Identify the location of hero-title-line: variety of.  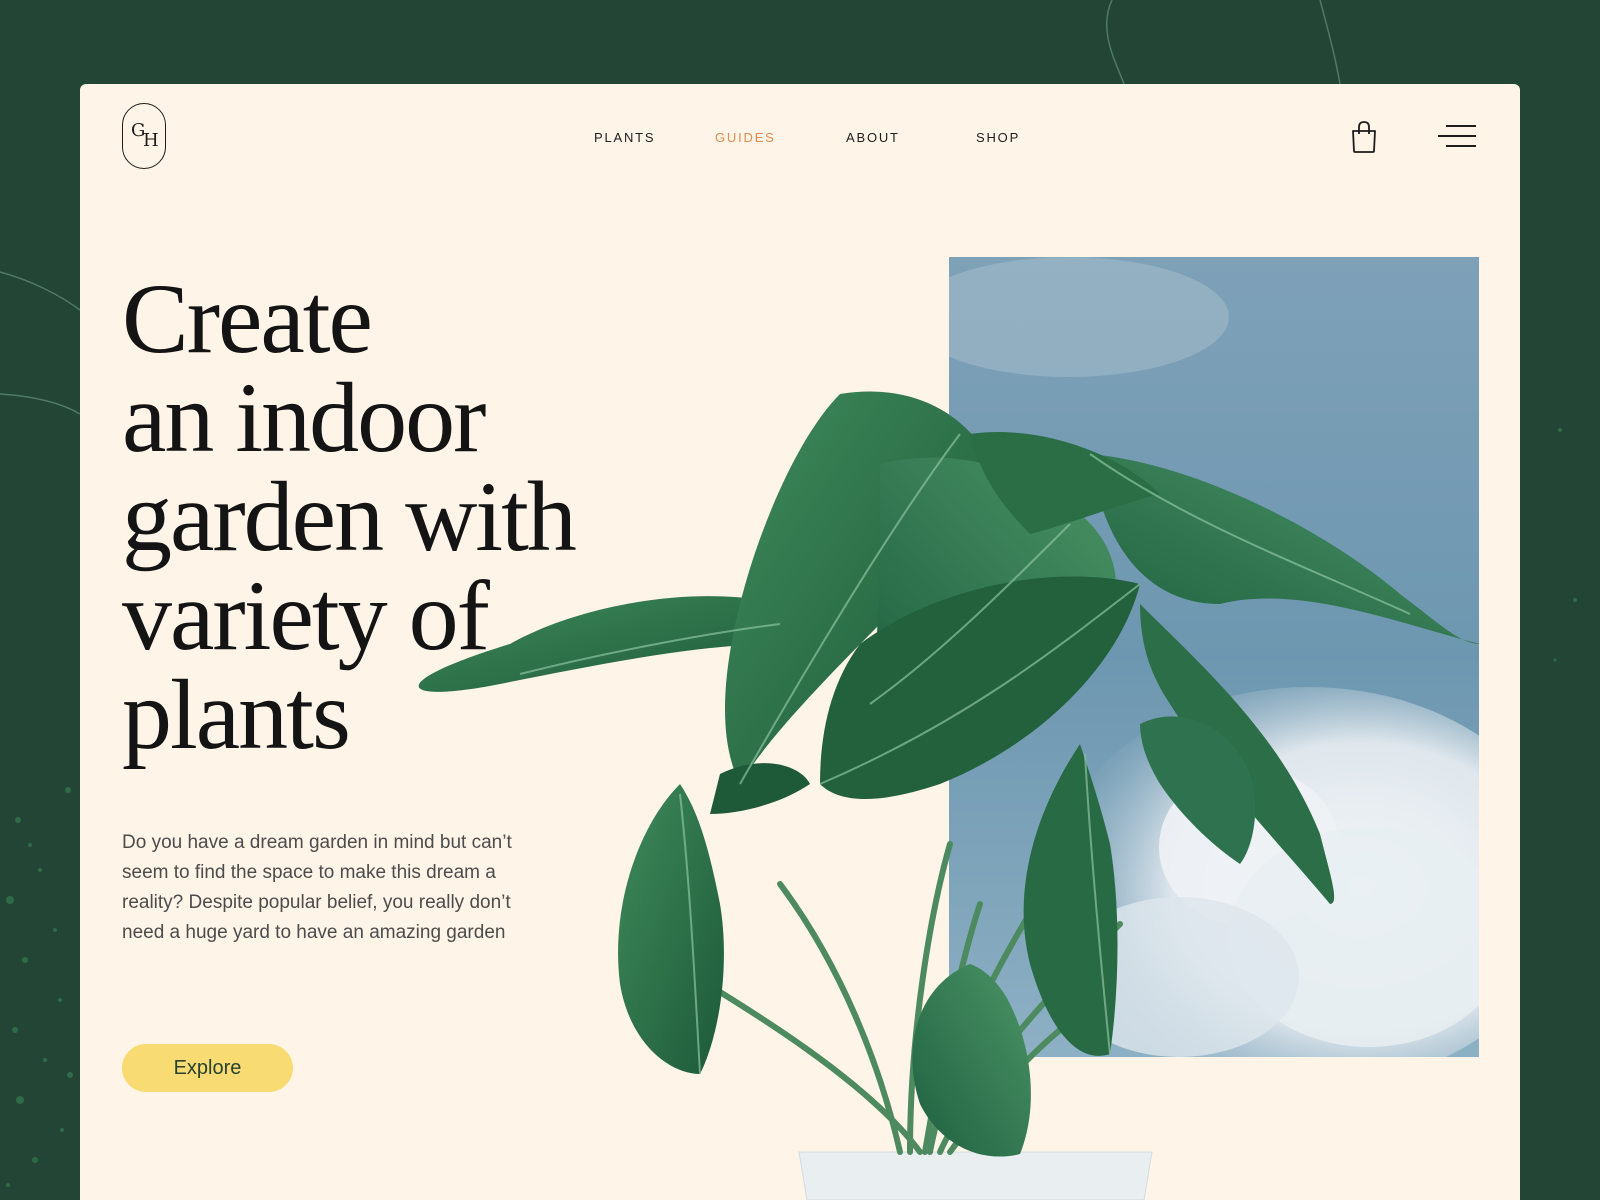
(306, 615).